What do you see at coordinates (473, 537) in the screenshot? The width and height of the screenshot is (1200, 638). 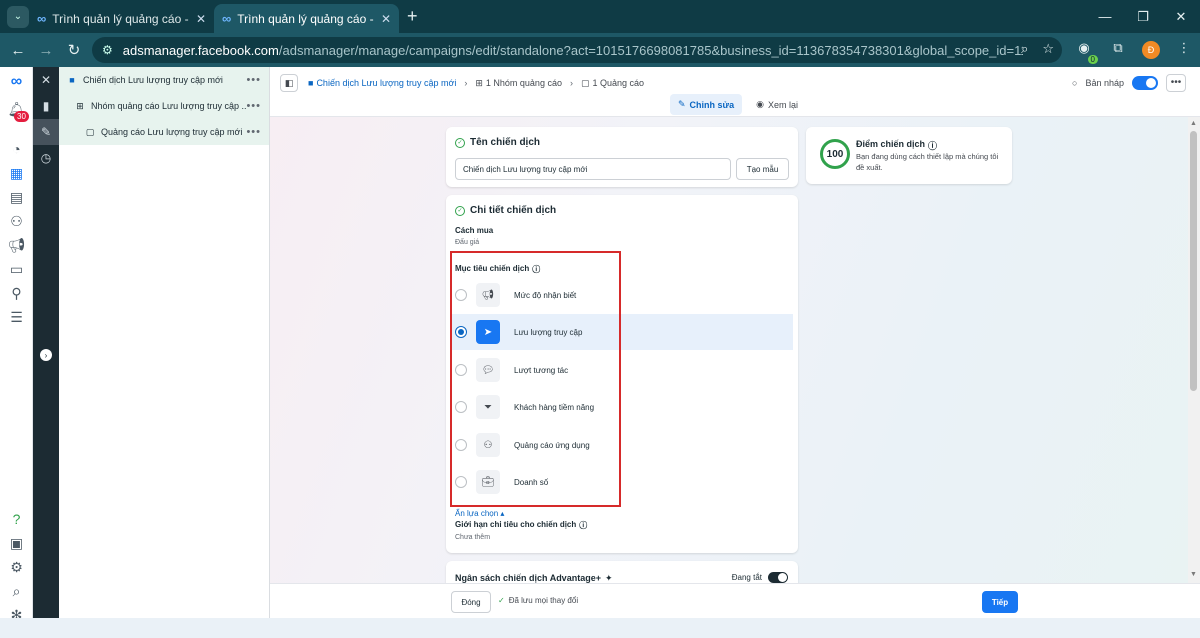 I see `spending-limit-value: Chưa thêm` at bounding box center [473, 537].